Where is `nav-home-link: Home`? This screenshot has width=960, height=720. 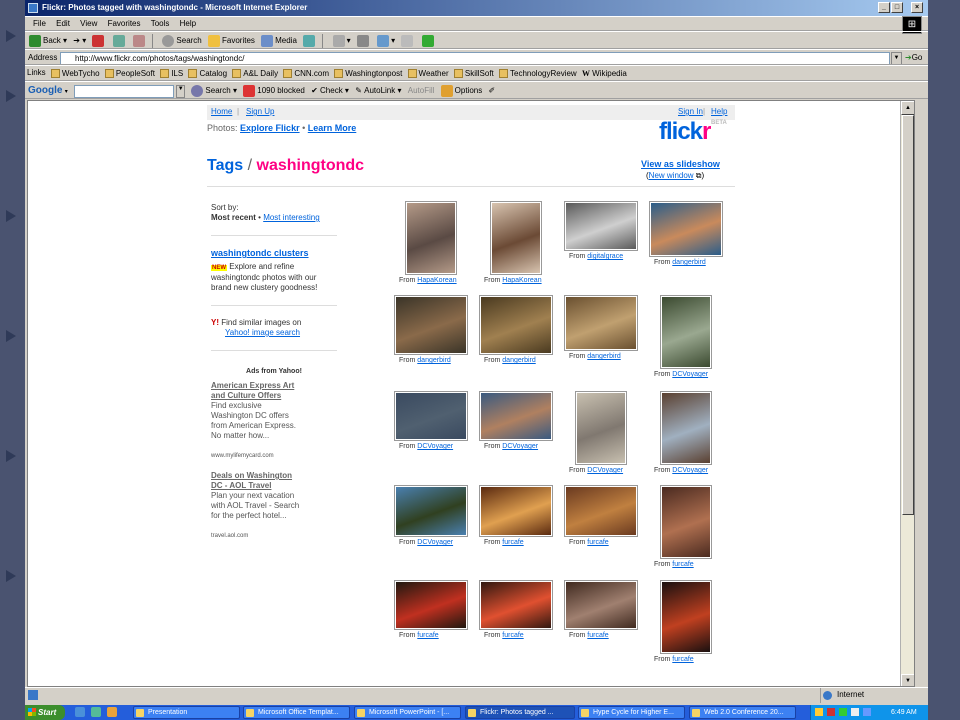
nav-home-link: Home is located at coordinates (221, 112).